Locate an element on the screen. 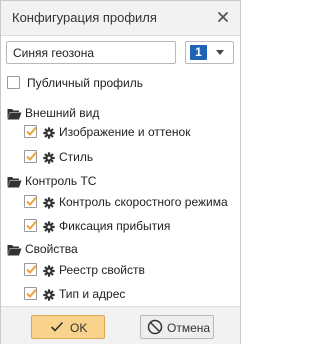  option-row: Стиль is located at coordinates (121, 157).